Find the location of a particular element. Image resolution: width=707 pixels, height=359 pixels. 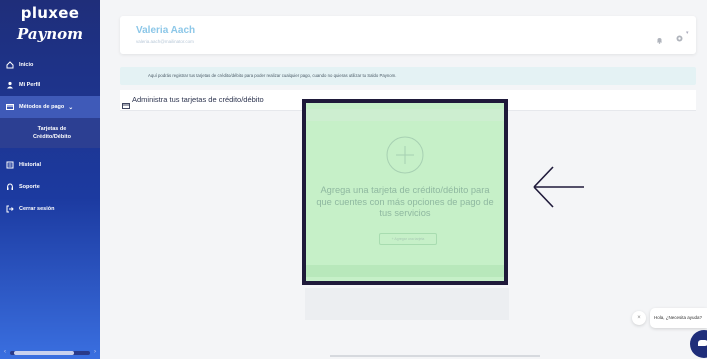

sidebar-item-metodos-de-pago: Métodos de pago ⌄ is located at coordinates (50, 107).